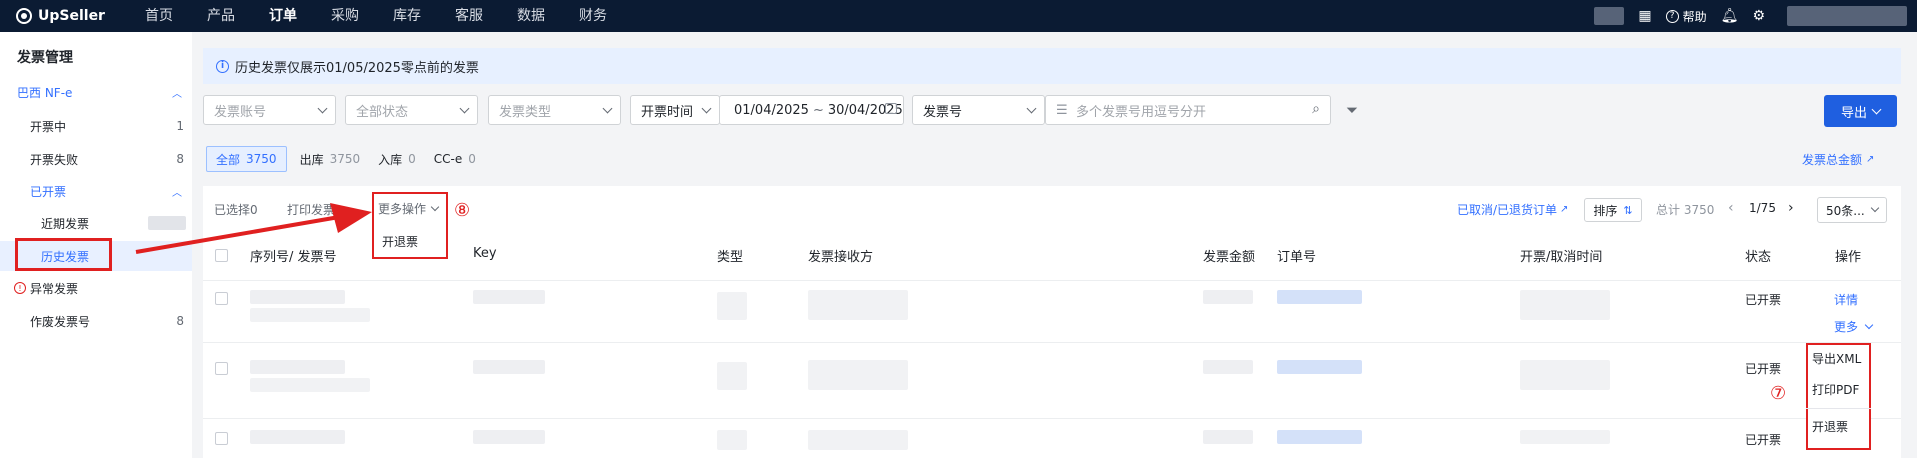  Describe the element at coordinates (1846, 327) in the screenshot. I see `row-more-label: 更多` at that location.